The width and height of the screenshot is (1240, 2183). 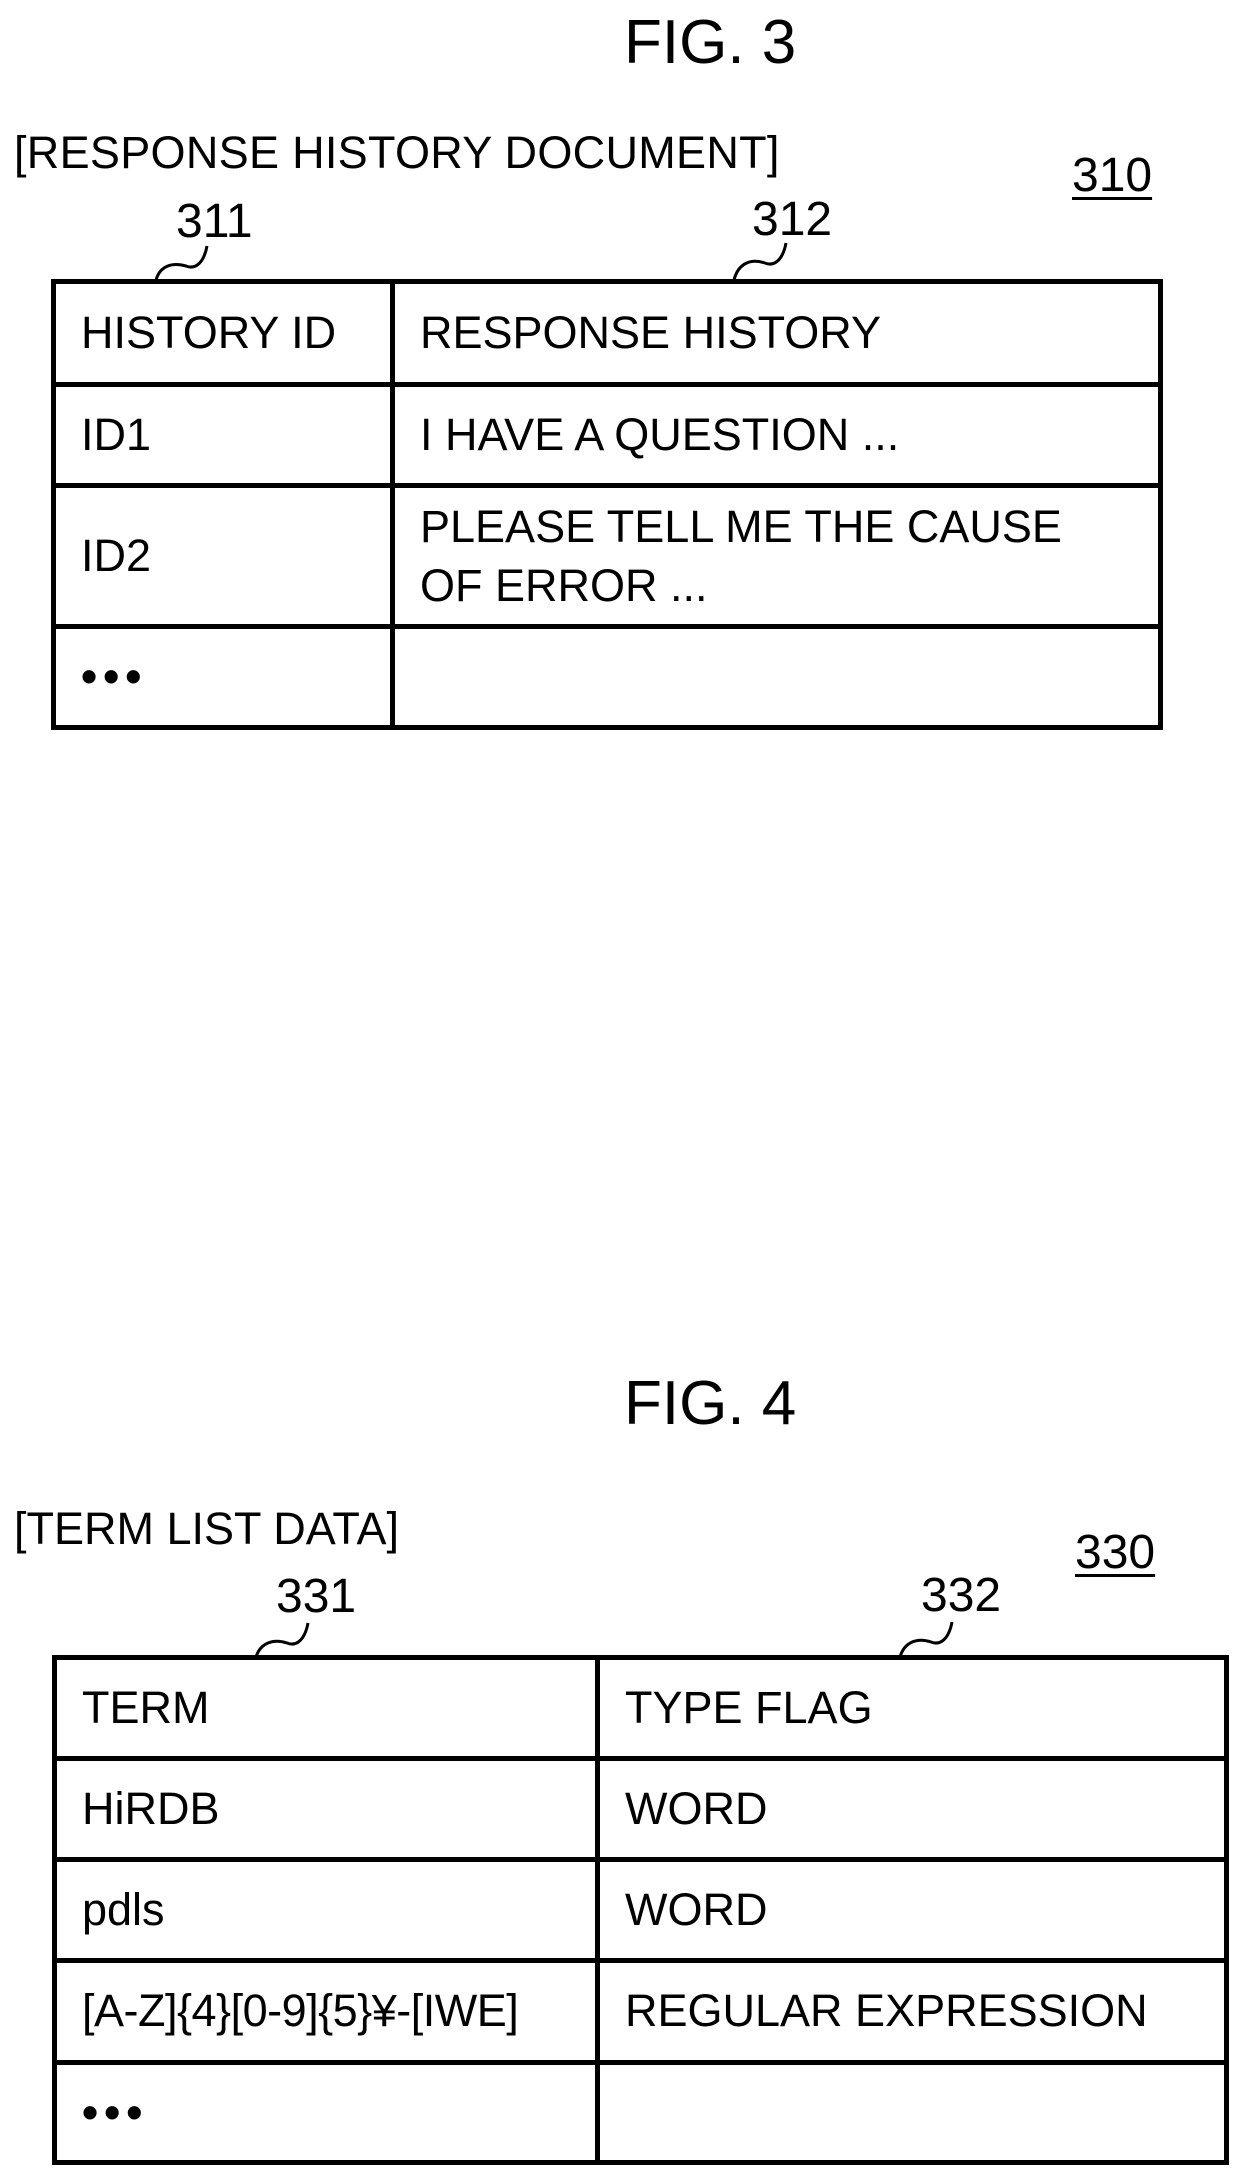 I want to click on fig4-column2-leader-line, so click(x=926, y=1639).